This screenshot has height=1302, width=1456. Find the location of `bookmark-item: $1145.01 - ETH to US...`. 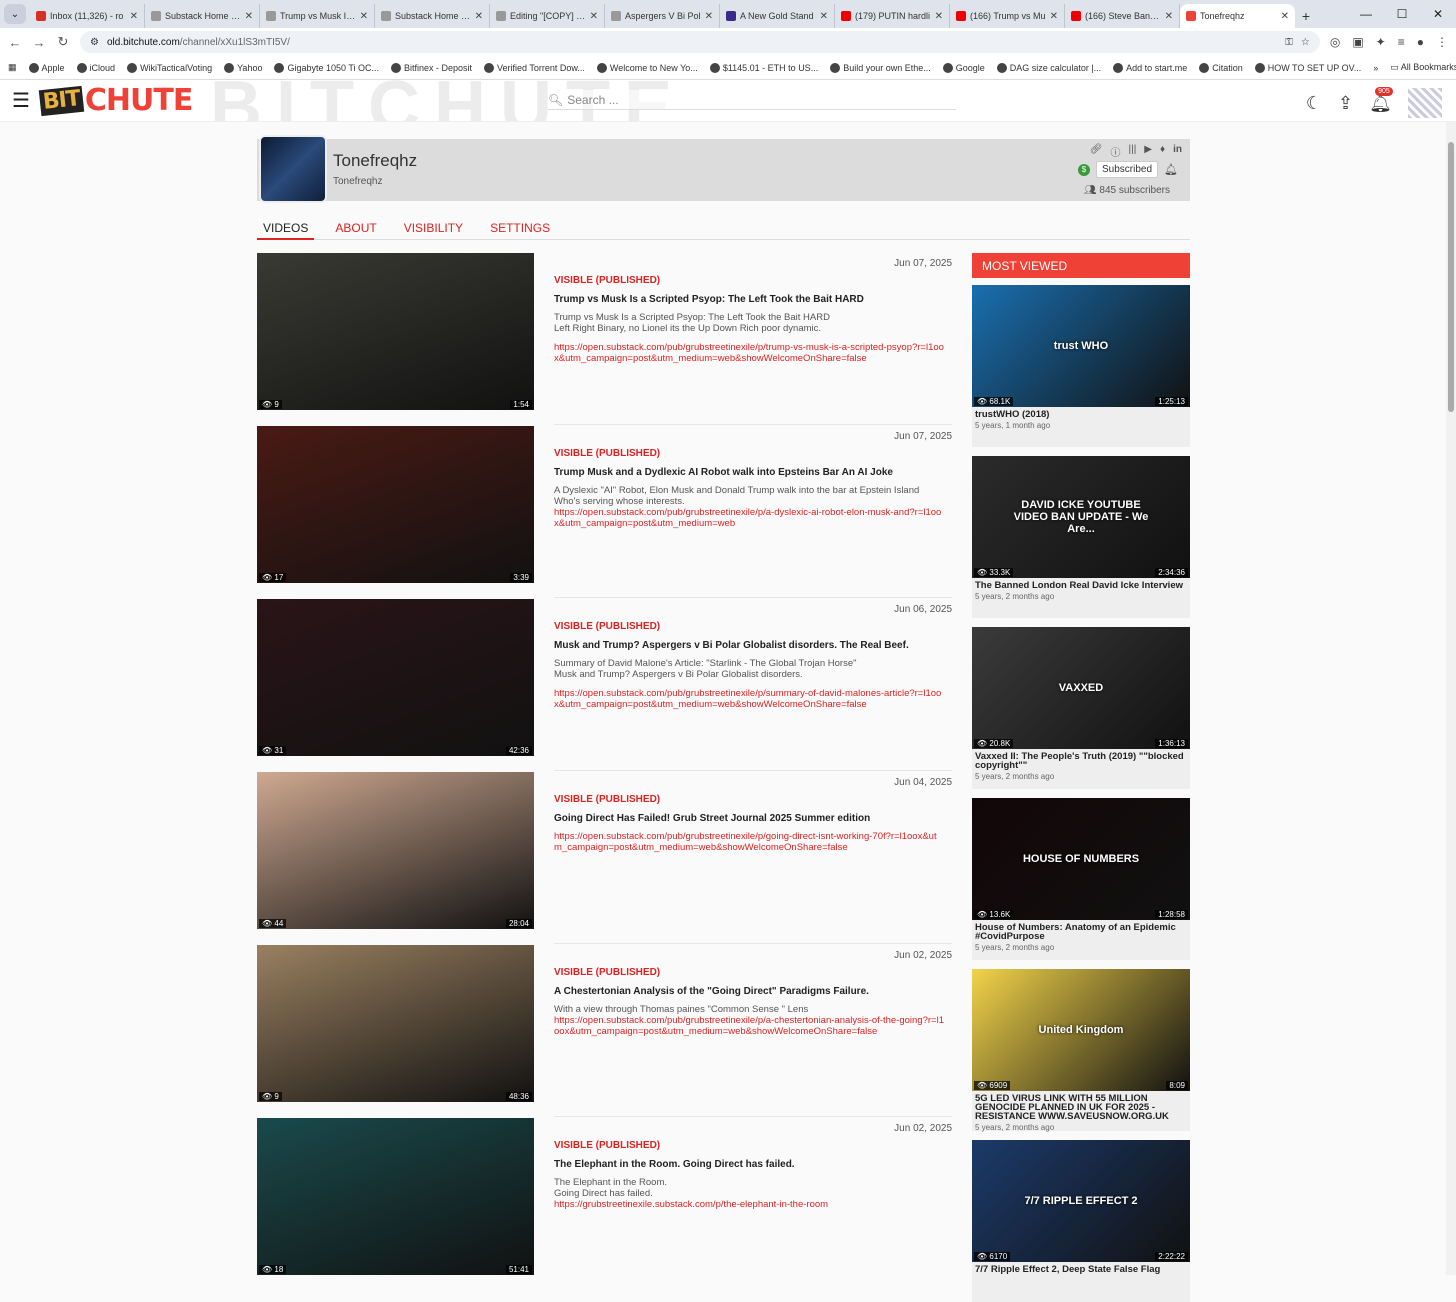

bookmark-item: $1145.01 - ETH to US... is located at coordinates (763, 67).